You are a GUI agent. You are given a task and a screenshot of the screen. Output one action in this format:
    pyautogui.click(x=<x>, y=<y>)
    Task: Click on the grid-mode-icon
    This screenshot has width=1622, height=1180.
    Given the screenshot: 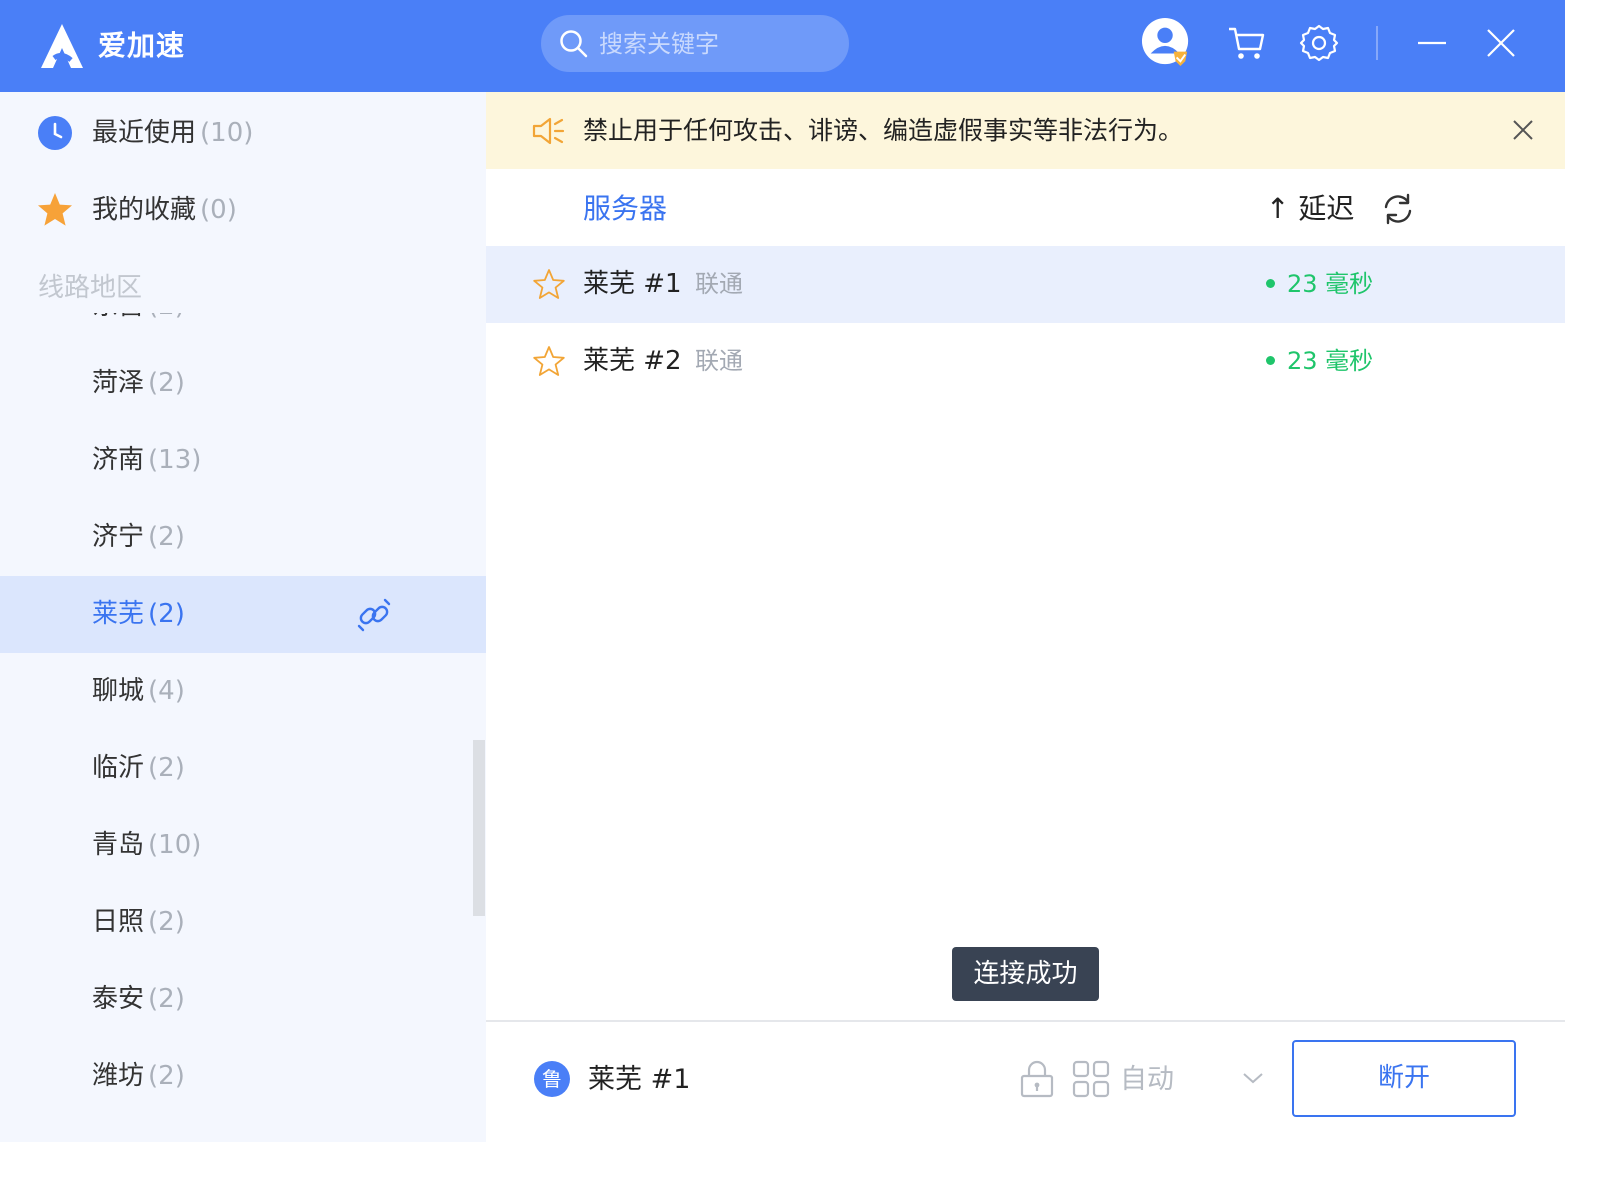 What is the action you would take?
    pyautogui.click(x=1091, y=1079)
    